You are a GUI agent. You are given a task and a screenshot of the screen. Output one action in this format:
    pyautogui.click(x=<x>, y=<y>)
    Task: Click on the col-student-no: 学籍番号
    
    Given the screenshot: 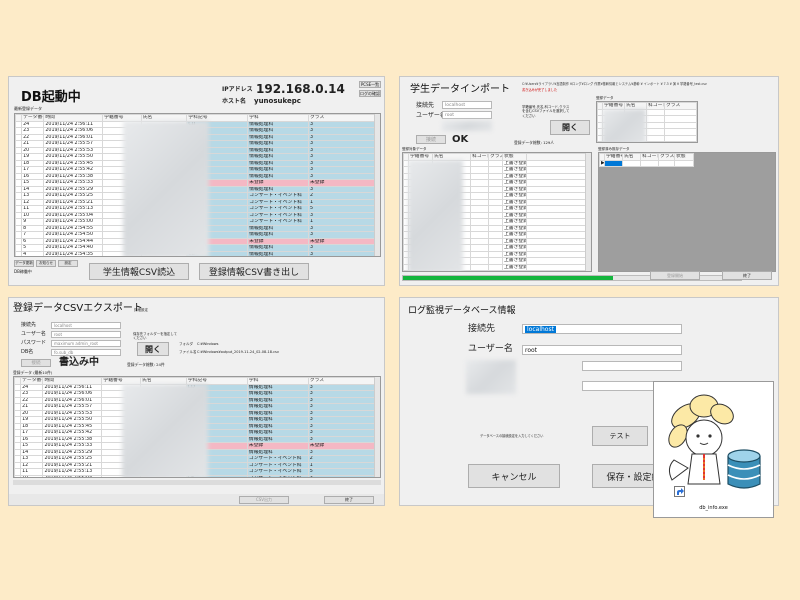 What is the action you would take?
    pyautogui.click(x=613, y=157)
    